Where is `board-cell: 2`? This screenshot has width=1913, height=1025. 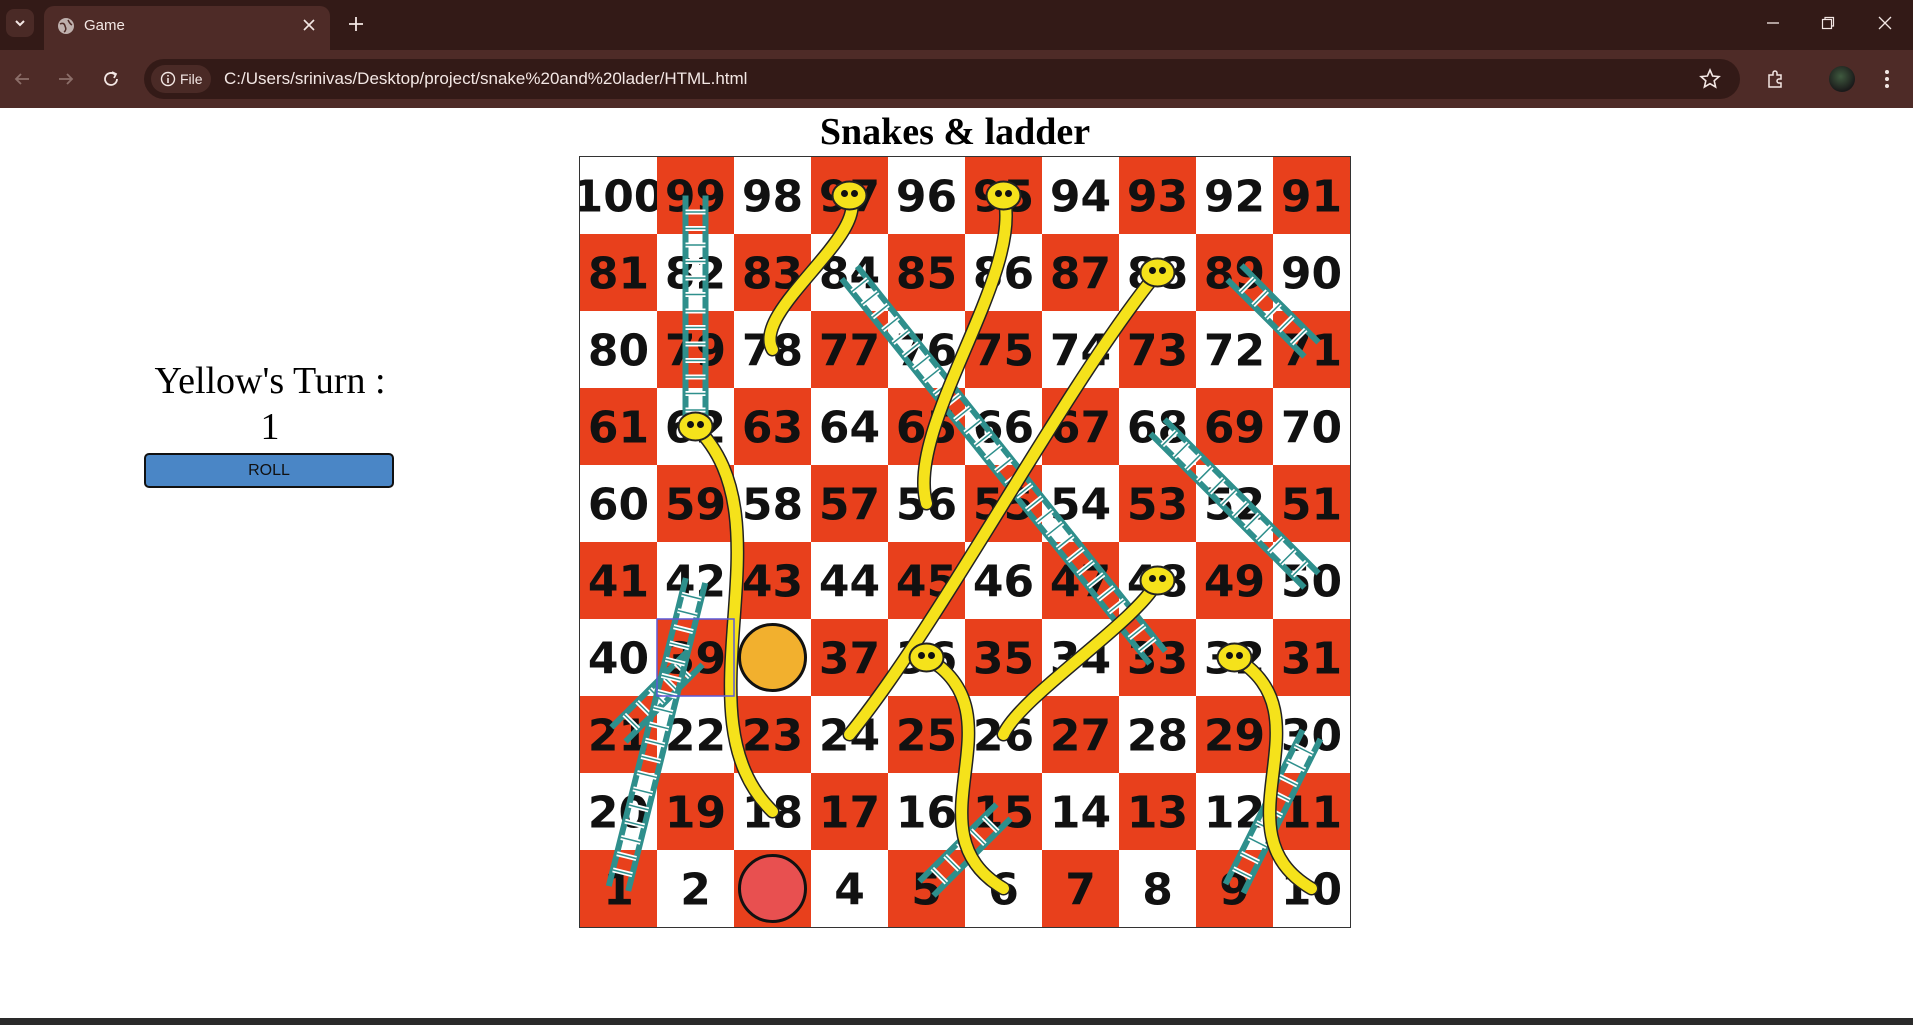
board-cell: 2 is located at coordinates (695, 888).